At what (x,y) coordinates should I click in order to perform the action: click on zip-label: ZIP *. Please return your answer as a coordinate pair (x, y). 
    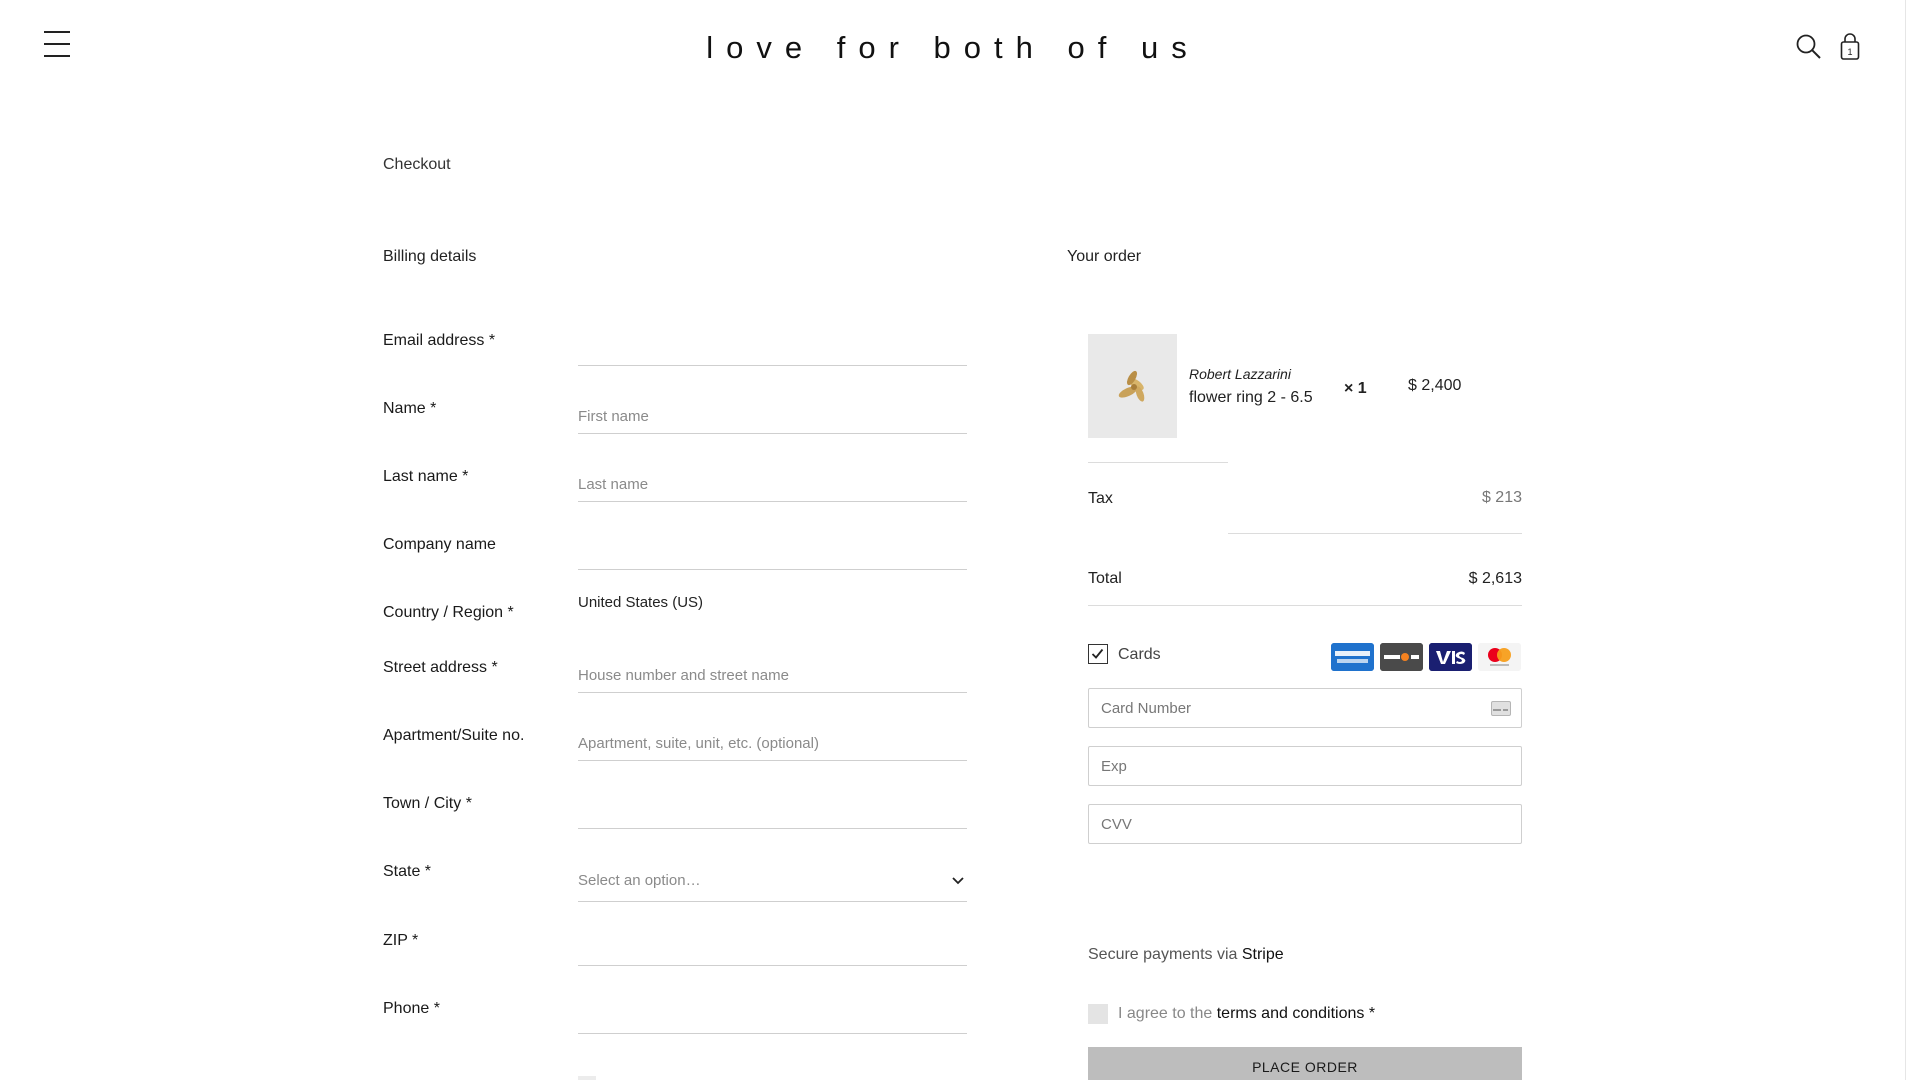
    Looking at the image, I should click on (401, 940).